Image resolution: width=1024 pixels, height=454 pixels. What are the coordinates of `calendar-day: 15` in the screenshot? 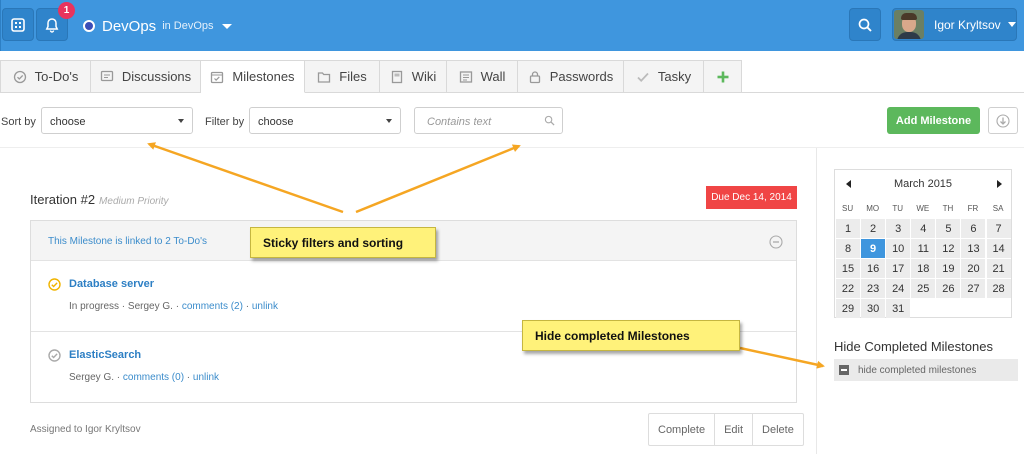 It's located at (848, 268).